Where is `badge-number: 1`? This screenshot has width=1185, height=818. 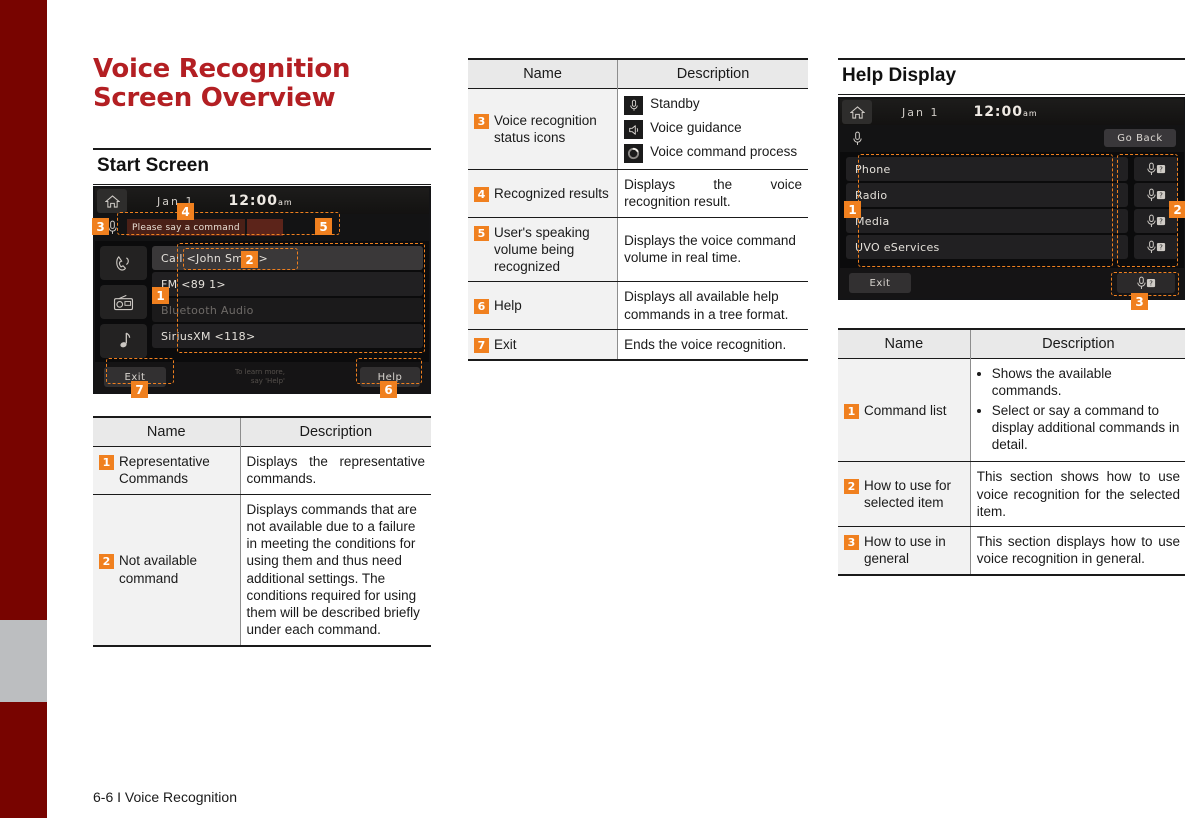 badge-number: 1 is located at coordinates (106, 462).